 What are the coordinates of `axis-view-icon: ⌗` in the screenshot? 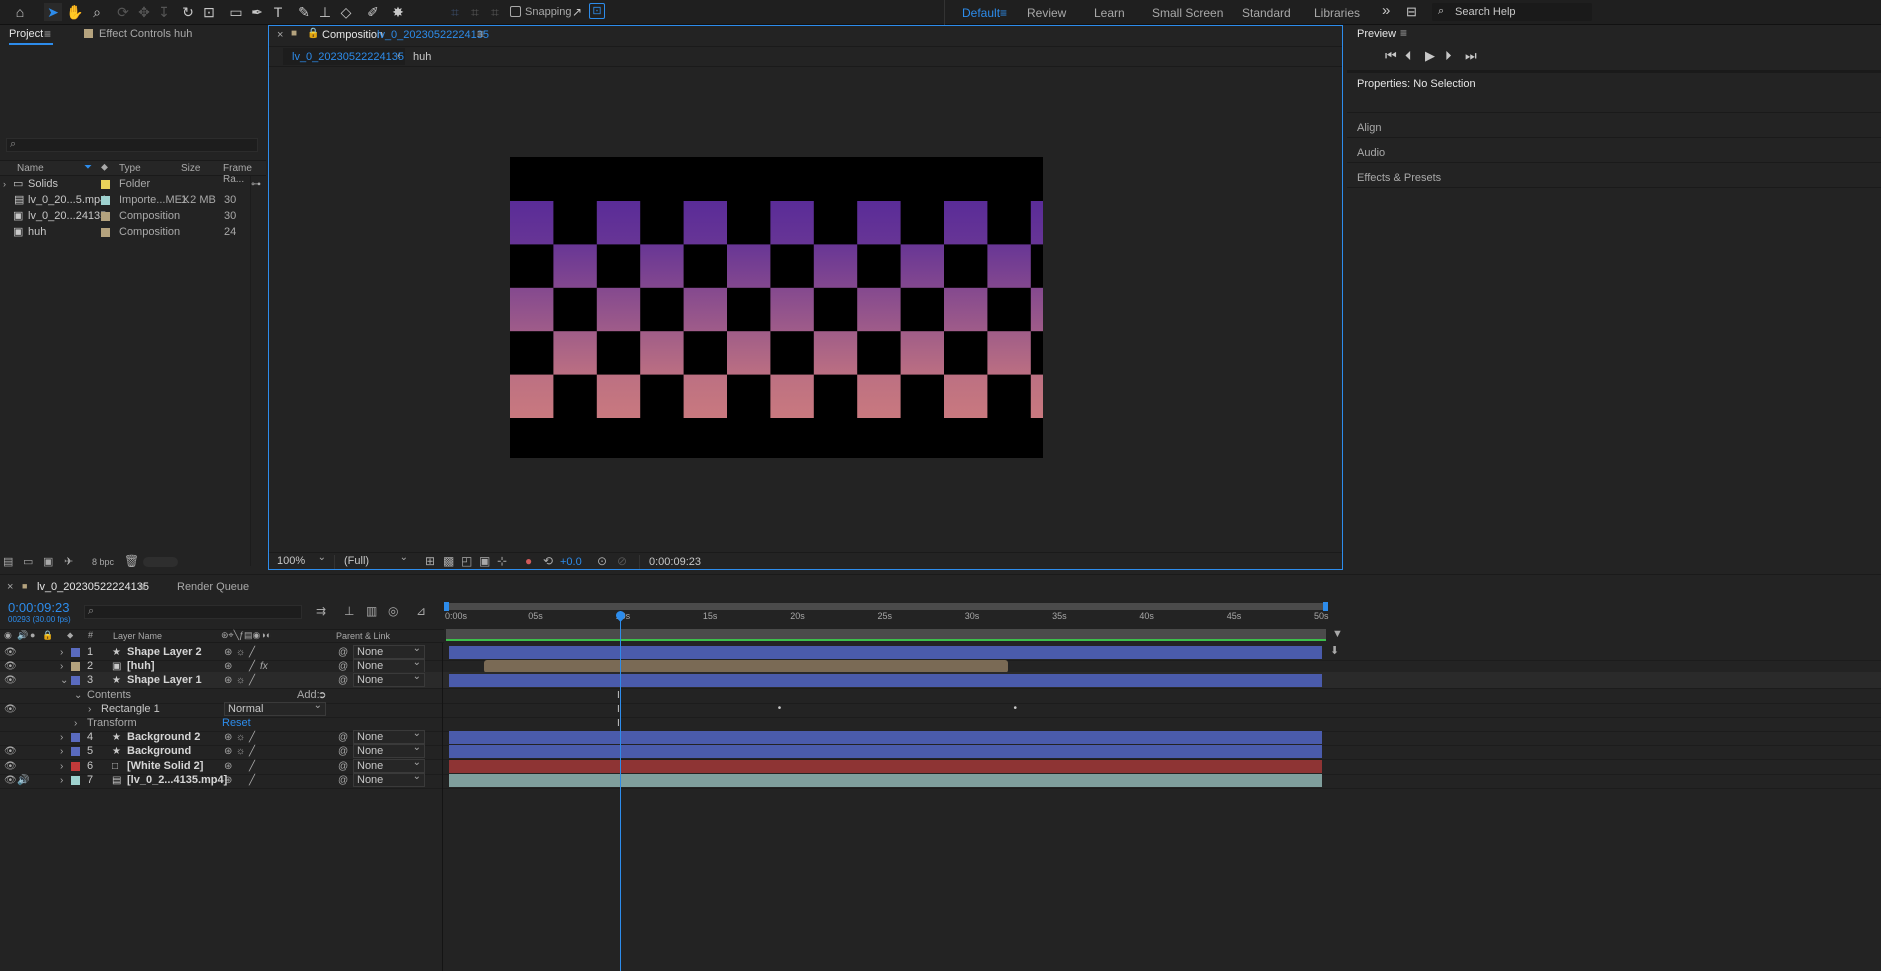 It's located at (495, 12).